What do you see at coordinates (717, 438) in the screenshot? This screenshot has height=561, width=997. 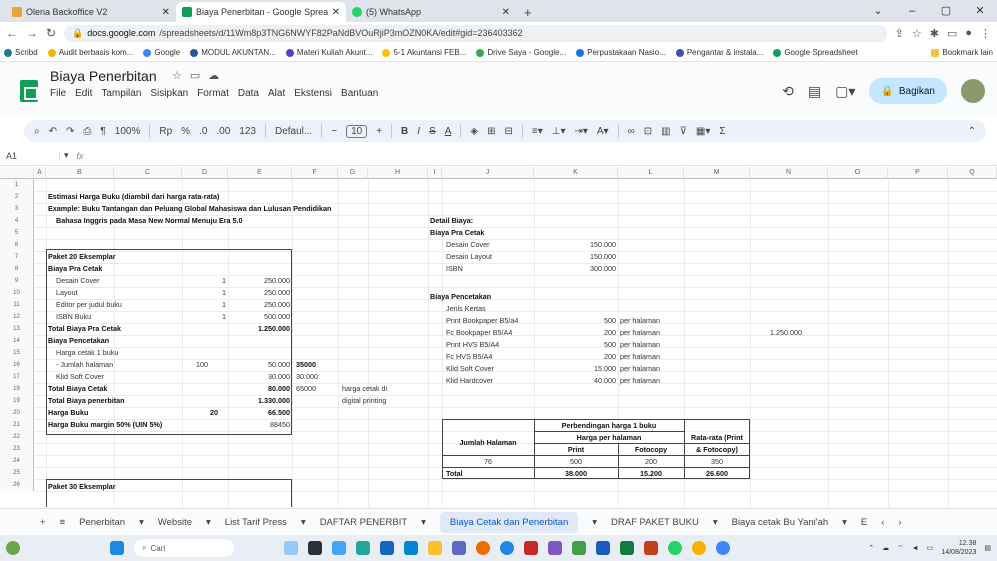 I see `comparison-rata-rata: Rata-rata (Print` at bounding box center [717, 438].